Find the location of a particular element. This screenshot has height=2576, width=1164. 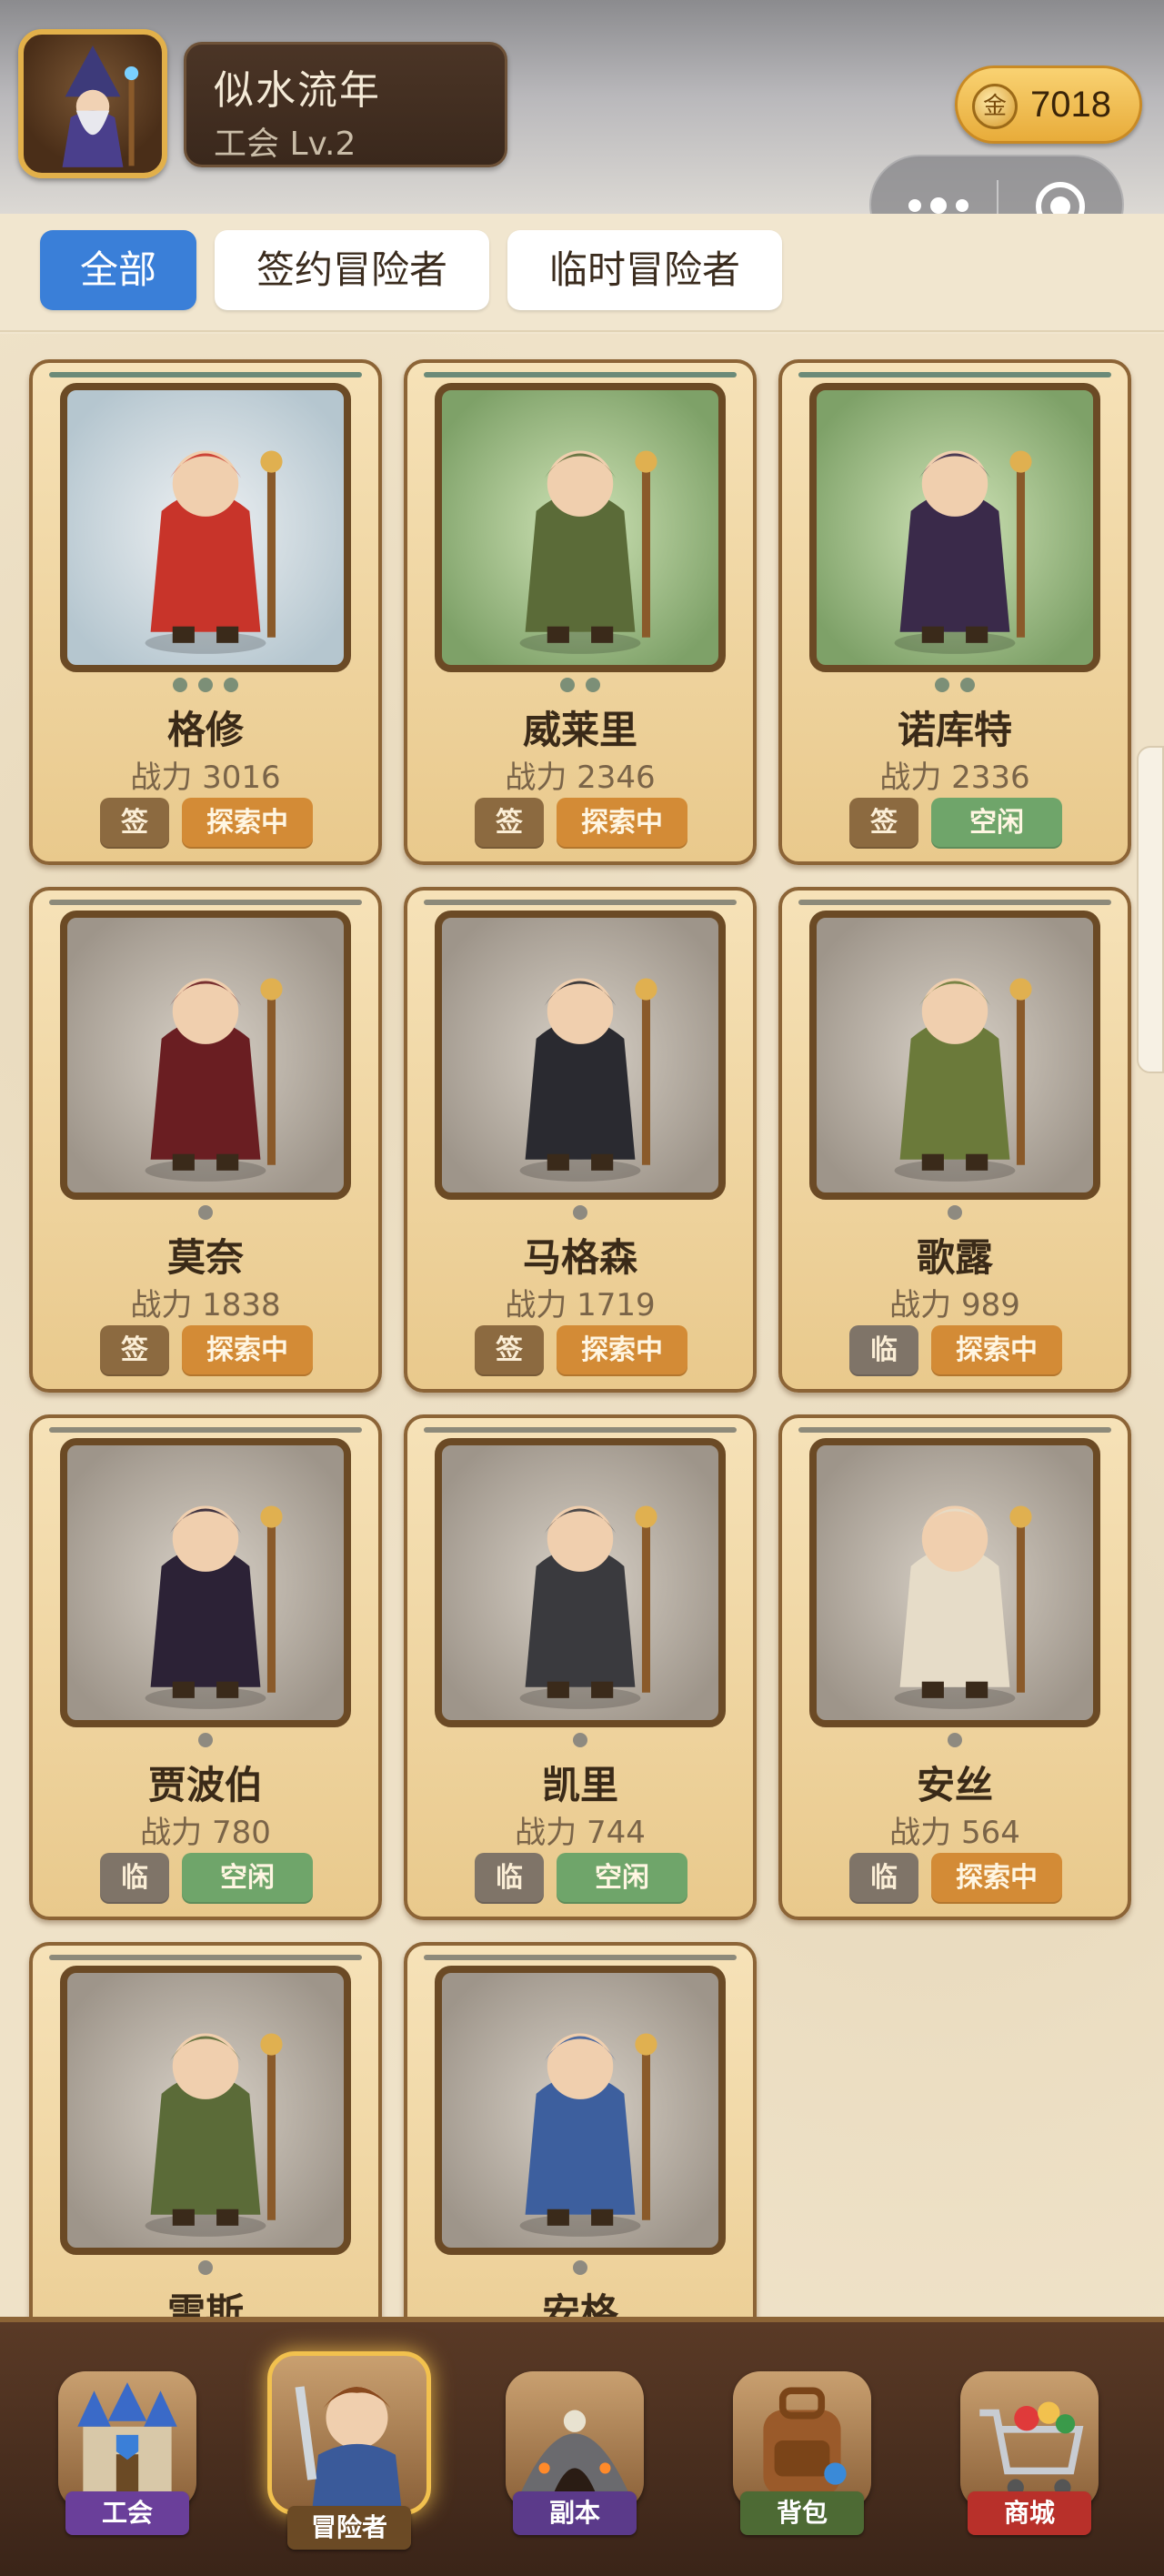

nav-label: 背包 is located at coordinates (802, 2513).